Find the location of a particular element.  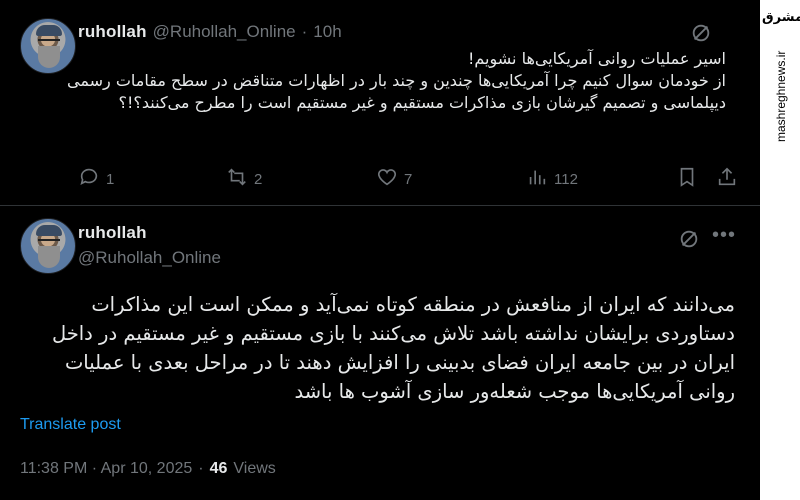

share-button is located at coordinates (727, 179).